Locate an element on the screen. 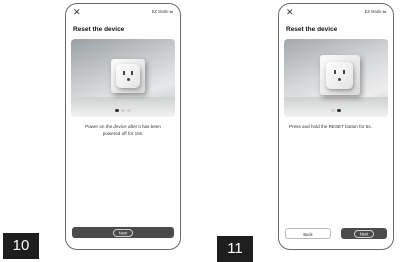 The image size is (413, 262). back-label: Back is located at coordinates (308, 234).